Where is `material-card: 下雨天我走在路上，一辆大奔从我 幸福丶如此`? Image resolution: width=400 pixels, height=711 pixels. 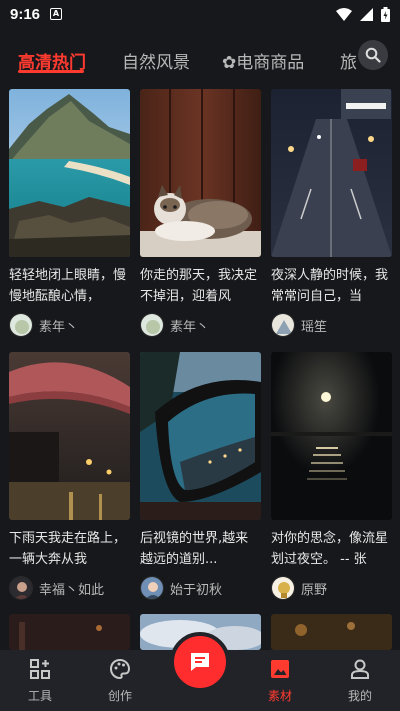
material-card: 下雨天我走在路上，一辆大奔从我 幸福丶如此 is located at coordinates (69, 476).